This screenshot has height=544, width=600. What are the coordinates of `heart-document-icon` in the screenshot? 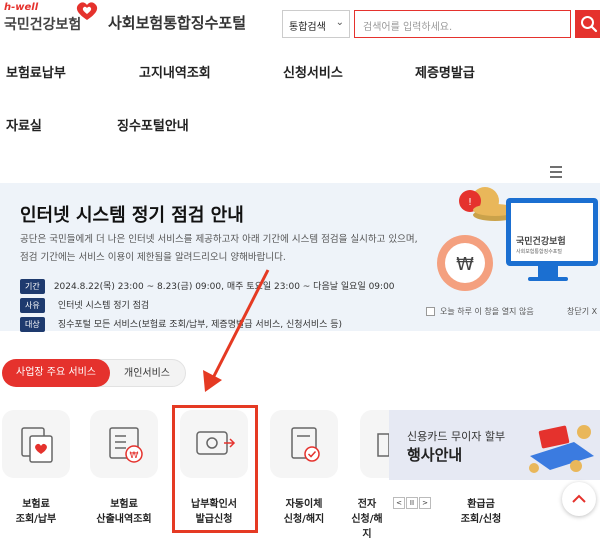 It's located at (37, 445).